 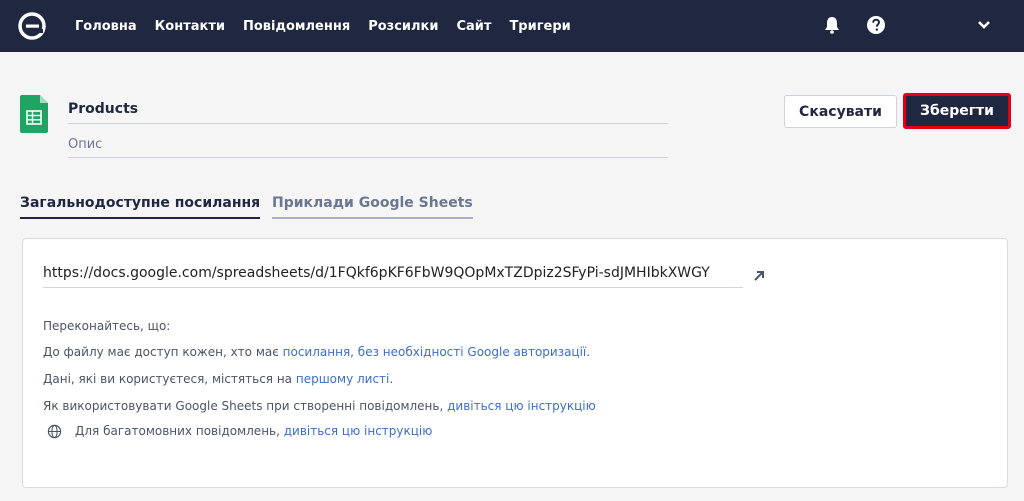 What do you see at coordinates (876, 25) in the screenshot?
I see `question-circle-icon` at bounding box center [876, 25].